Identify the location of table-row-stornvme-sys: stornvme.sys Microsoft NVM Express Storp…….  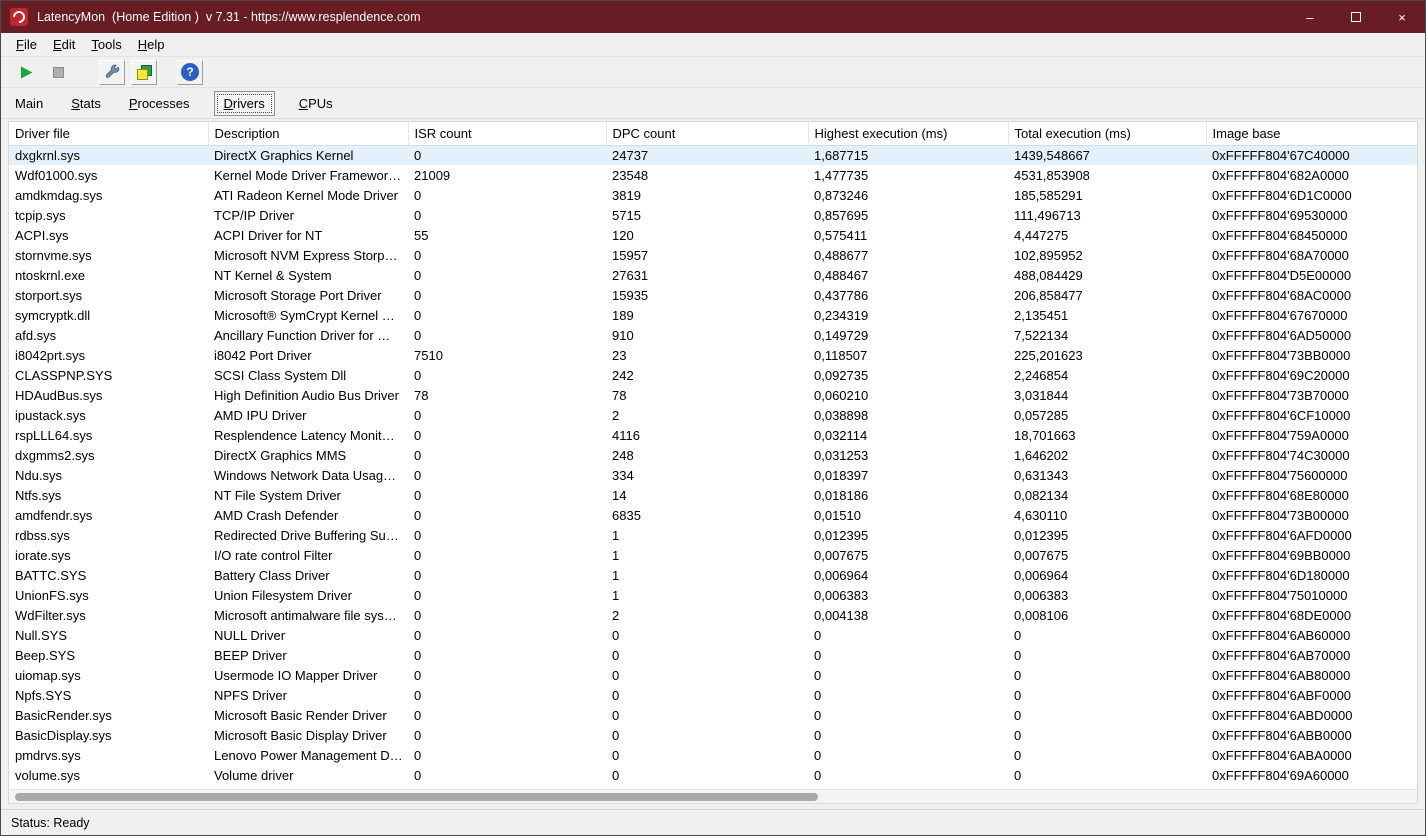
(713, 255).